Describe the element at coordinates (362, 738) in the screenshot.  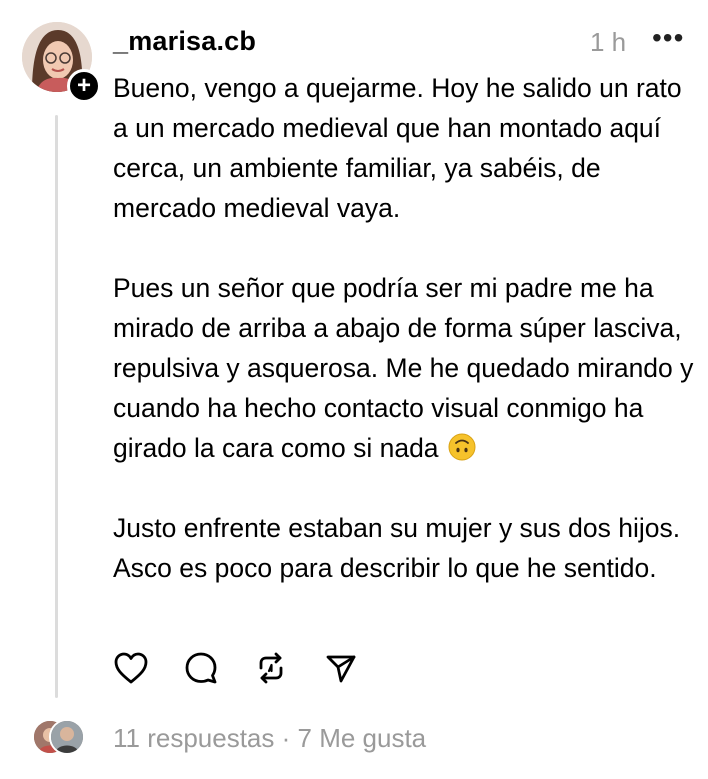
I see `likes-count: 7 Me gusta` at that location.